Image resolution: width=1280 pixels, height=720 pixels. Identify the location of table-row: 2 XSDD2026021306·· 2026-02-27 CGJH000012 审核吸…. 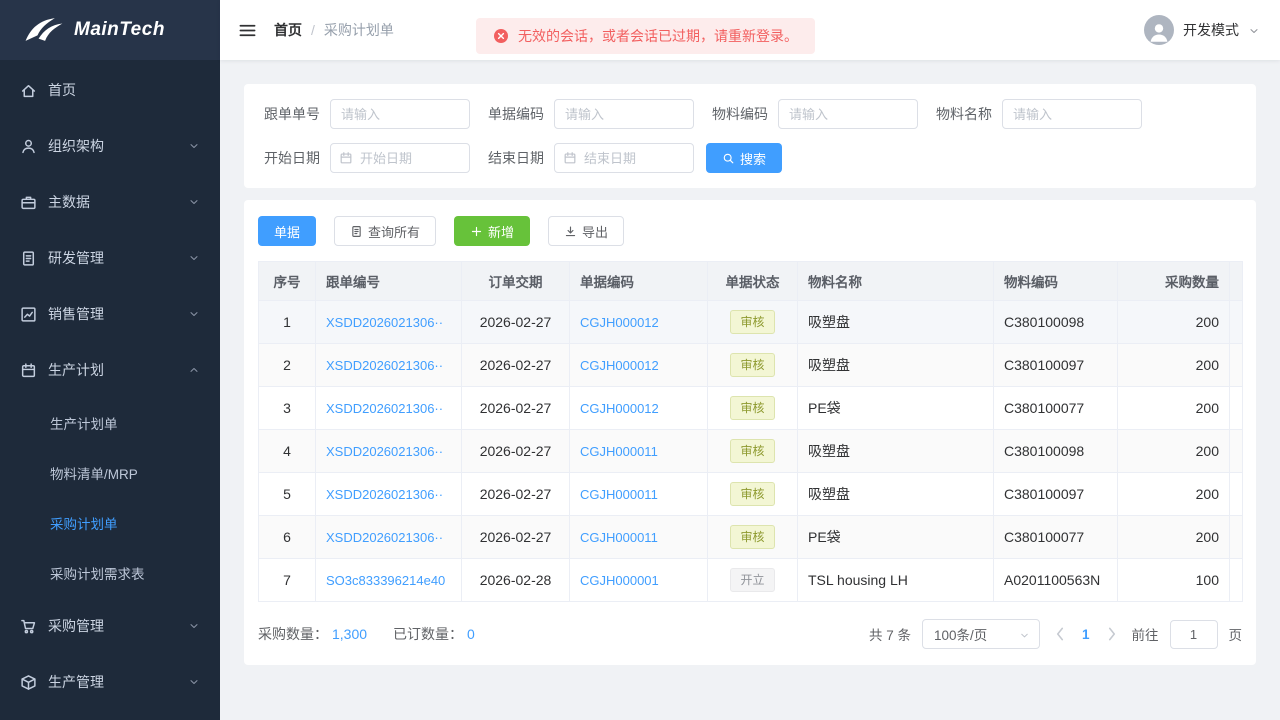
(750, 365).